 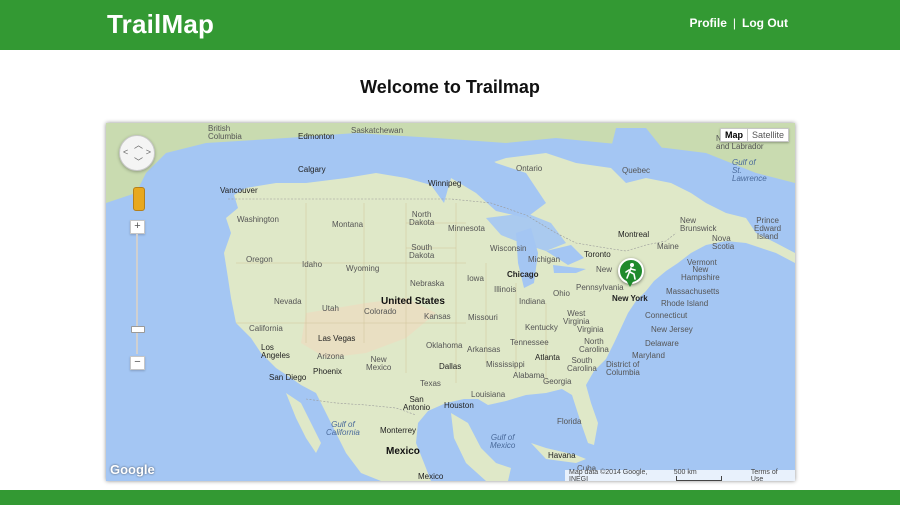 I want to click on pan-right-icon: >, so click(x=148, y=152).